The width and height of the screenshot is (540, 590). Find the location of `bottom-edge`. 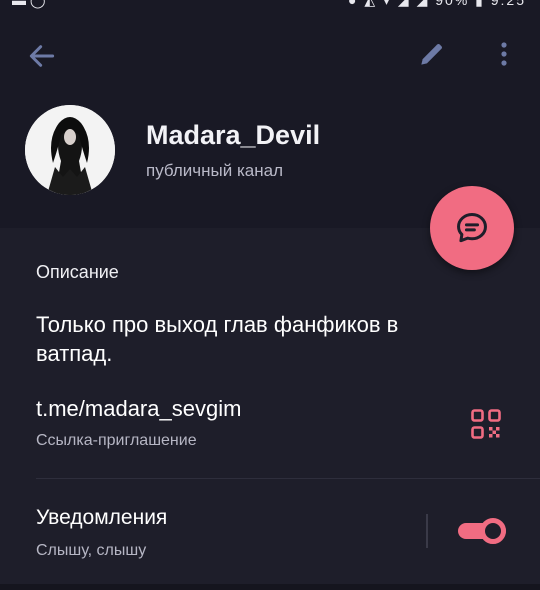

bottom-edge is located at coordinates (270, 587).